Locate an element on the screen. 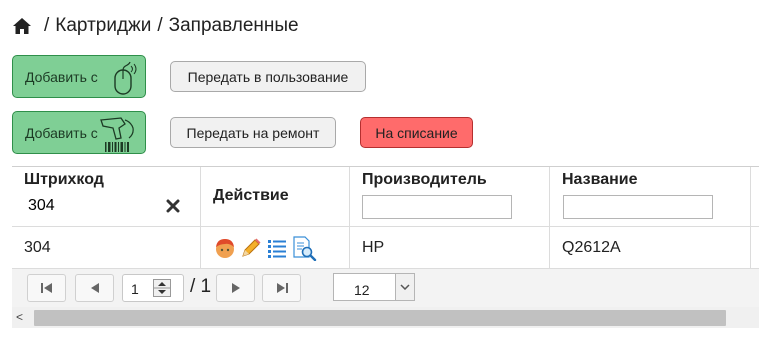 Image resolution: width=759 pixels, height=361 pixels. last-page-button is located at coordinates (281, 288).